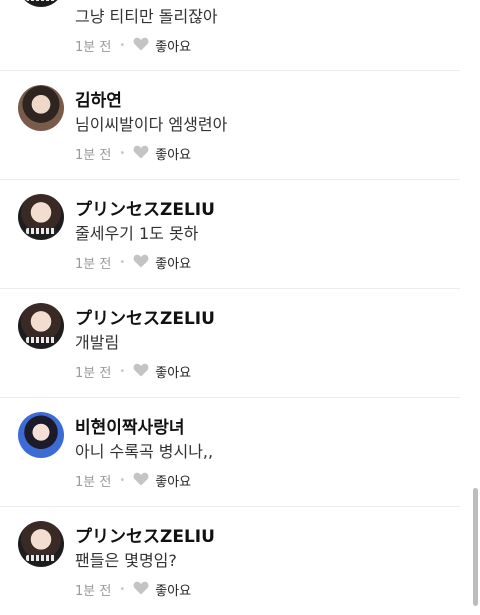 This screenshot has height=615, width=480. I want to click on scrollbar-thumb, so click(475, 547).